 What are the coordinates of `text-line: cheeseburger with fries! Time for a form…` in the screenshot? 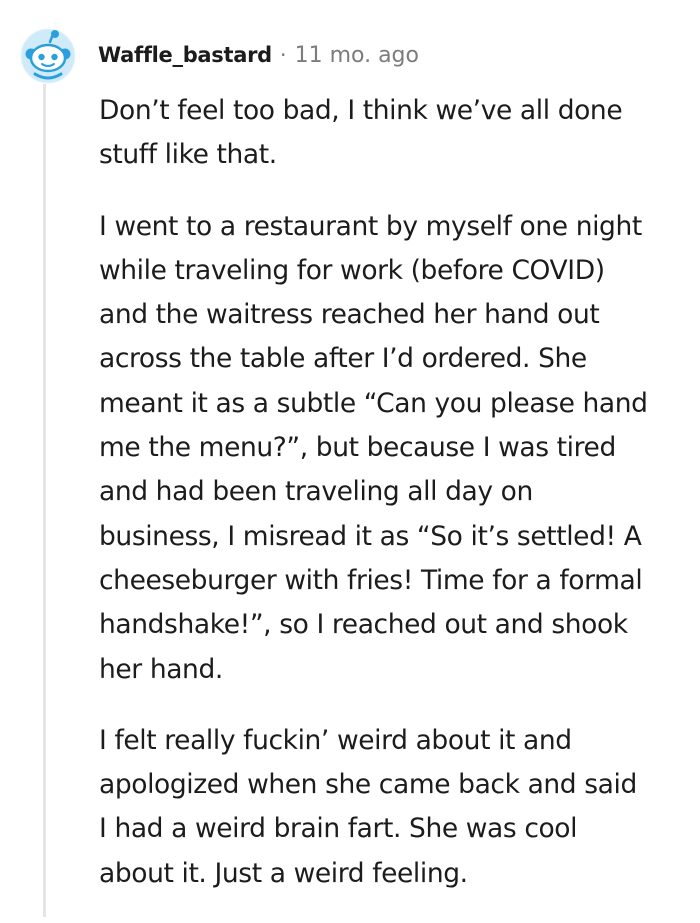 It's located at (371, 580).